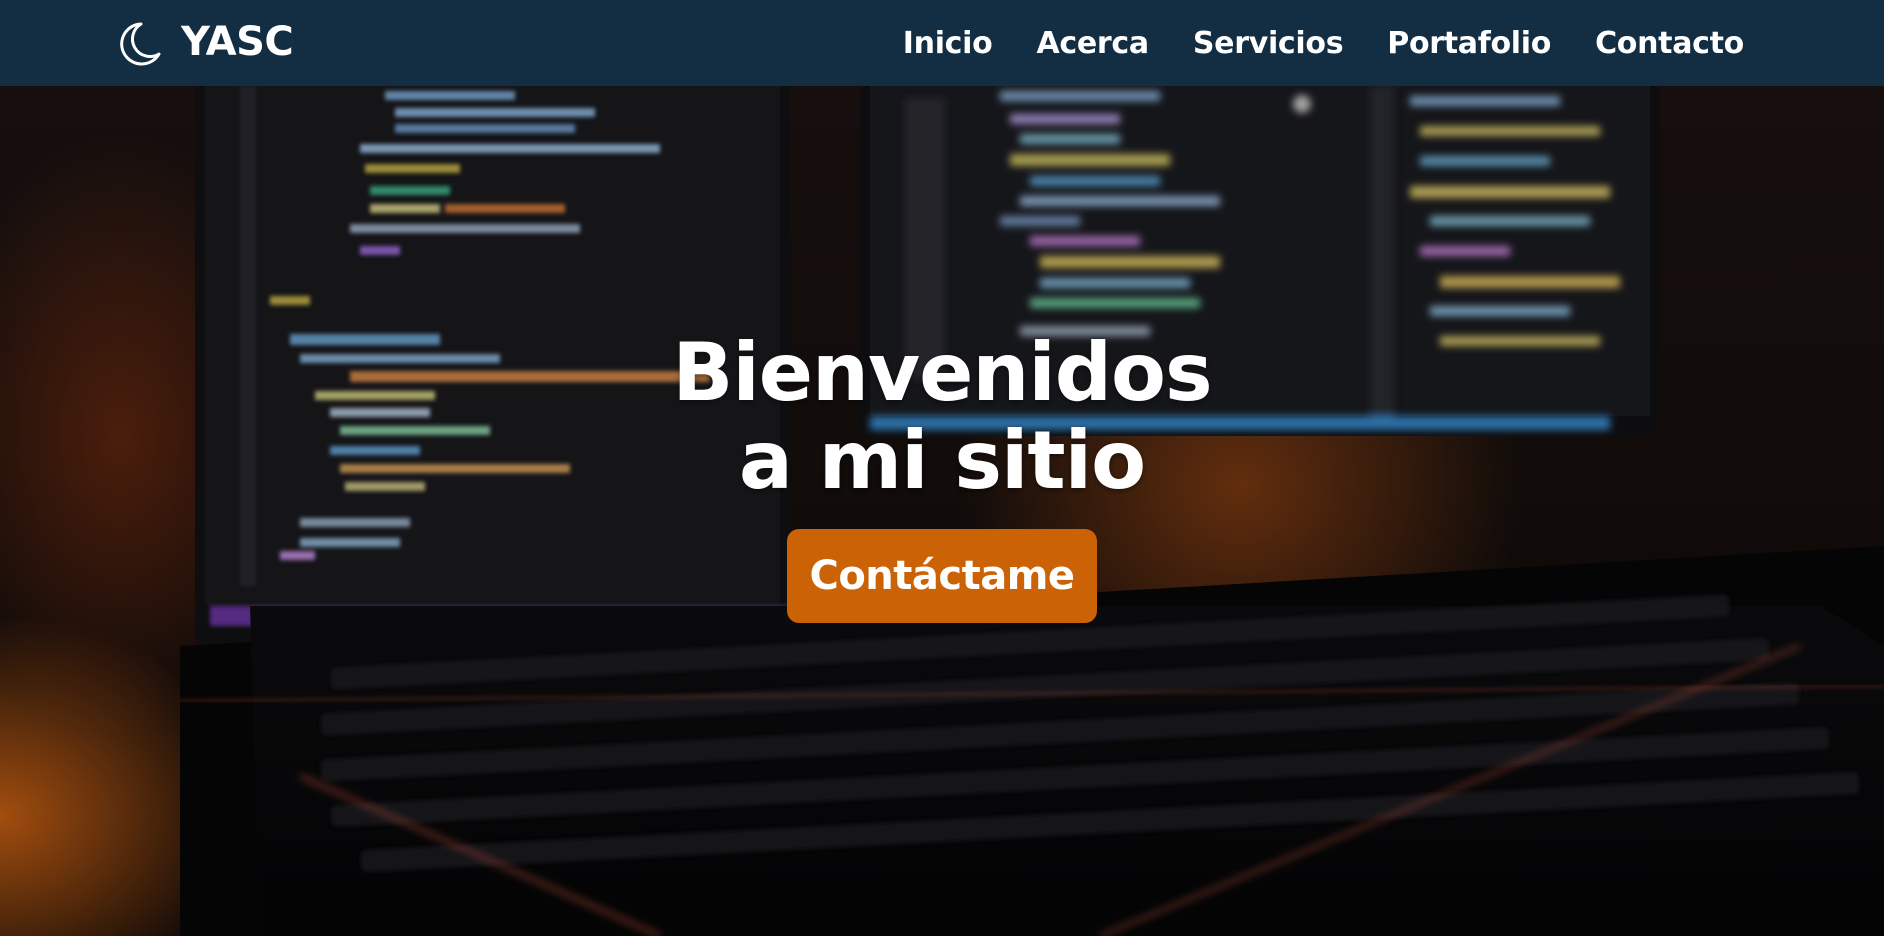 Image resolution: width=1884 pixels, height=936 pixels. Describe the element at coordinates (942, 460) in the screenshot. I see `hero-title-line-2: a mi sitio` at that location.